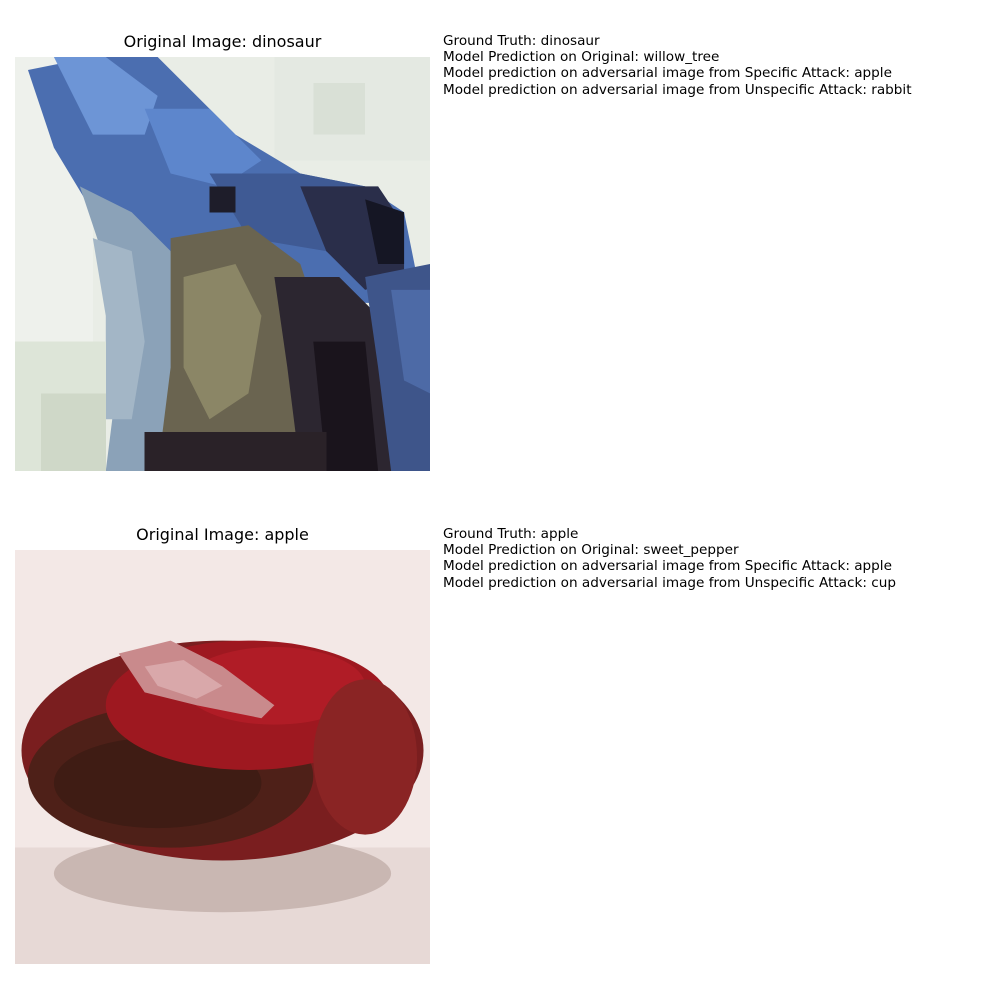  What do you see at coordinates (222, 534) in the screenshot?
I see `image-title: Original Image: apple` at bounding box center [222, 534].